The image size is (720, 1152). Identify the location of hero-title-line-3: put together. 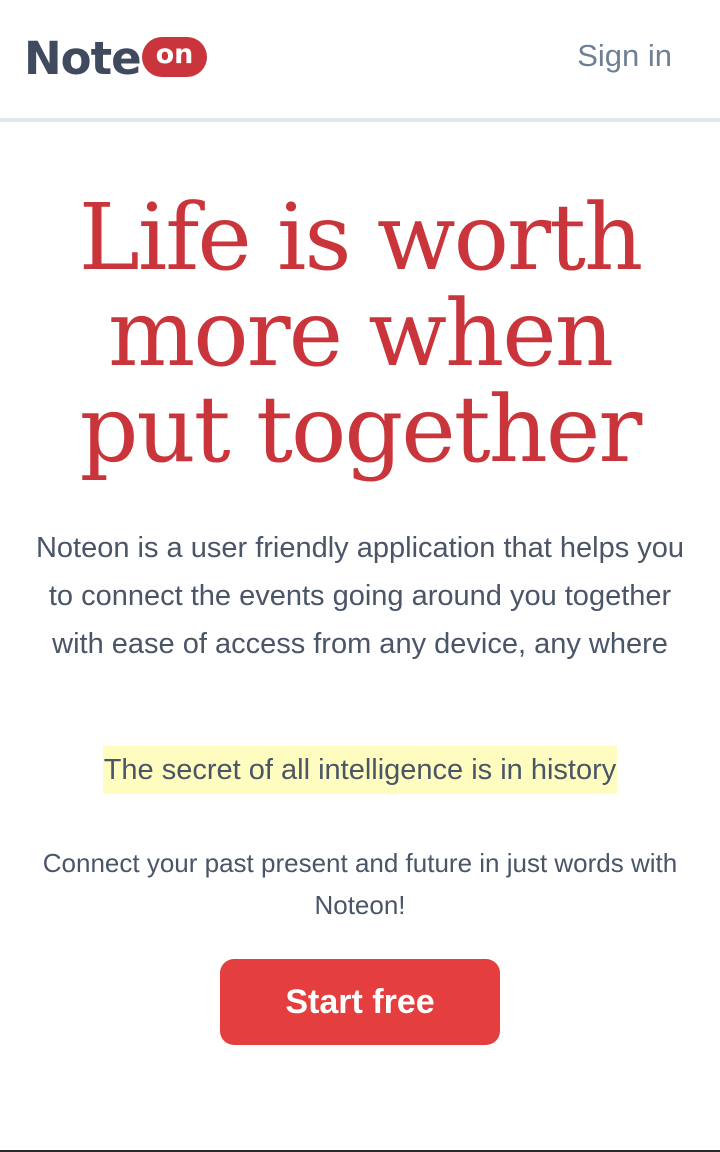
(361, 429).